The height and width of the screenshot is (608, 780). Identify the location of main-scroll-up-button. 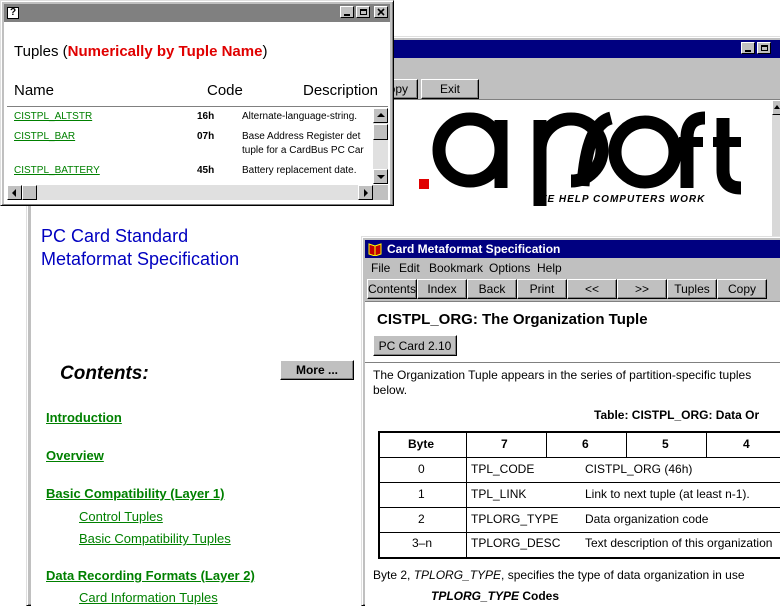
(776, 107).